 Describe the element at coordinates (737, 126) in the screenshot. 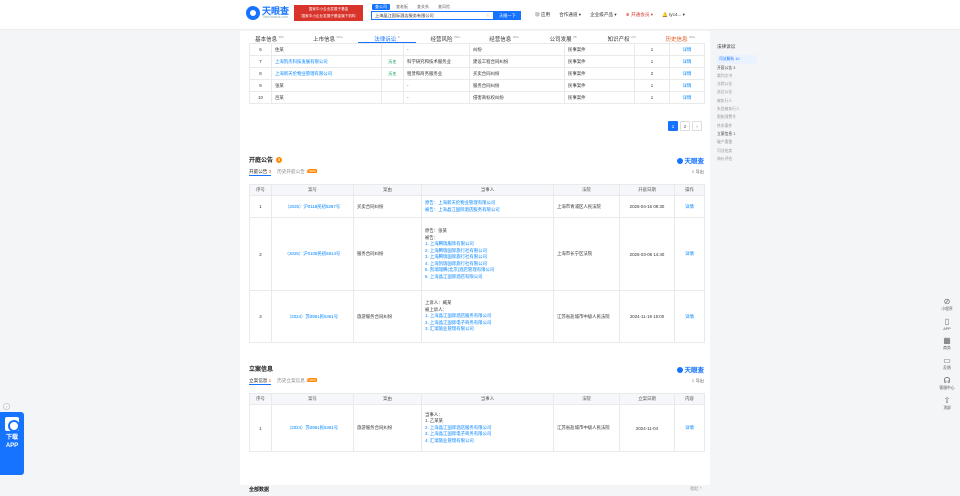

I see `outline-item: 终本案件` at that location.